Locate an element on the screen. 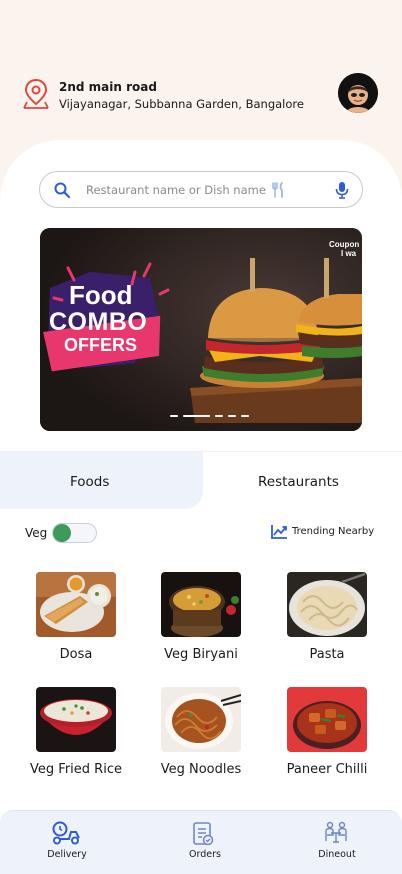  tab-foods: Foods is located at coordinates (101, 480).